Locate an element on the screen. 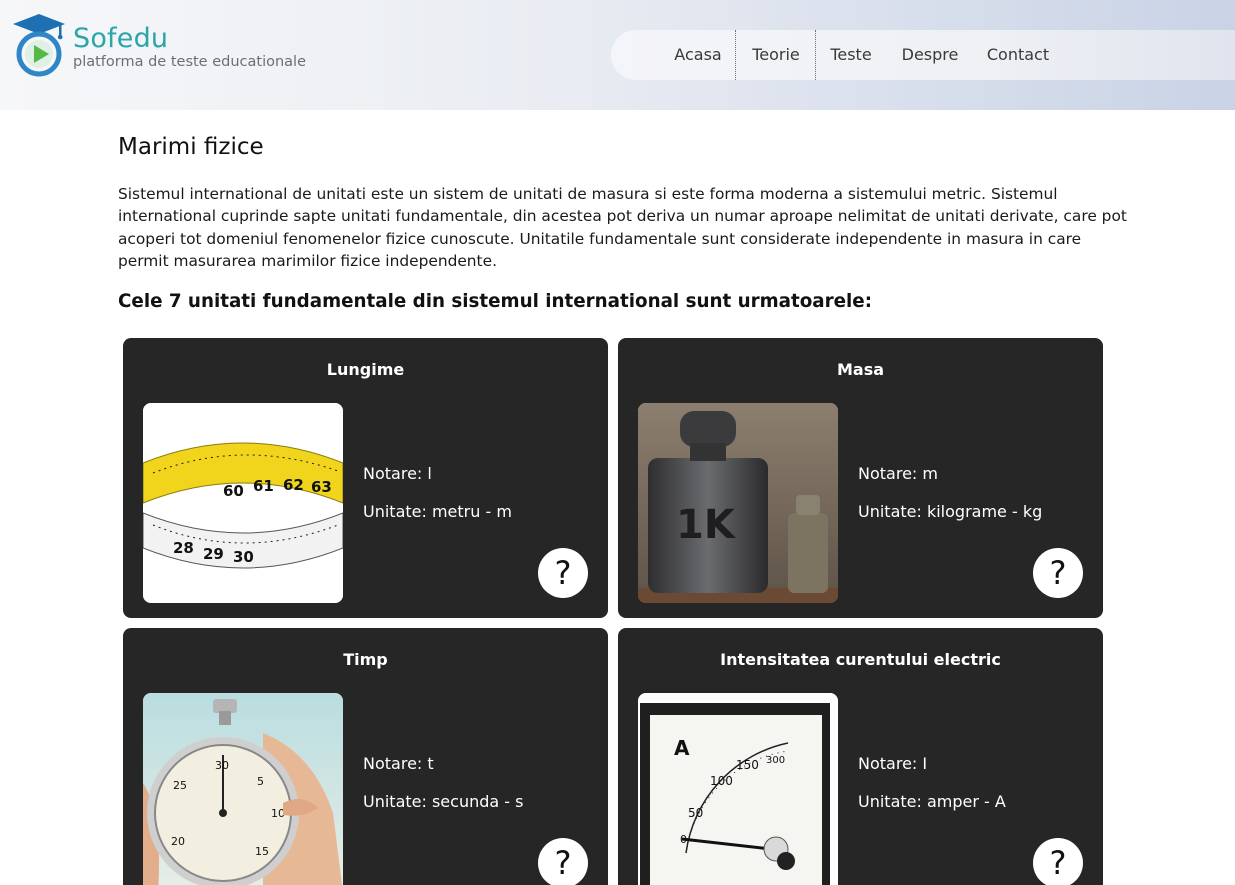 This screenshot has height=885, width=1235. card-notation: Notare: t is located at coordinates (398, 763).